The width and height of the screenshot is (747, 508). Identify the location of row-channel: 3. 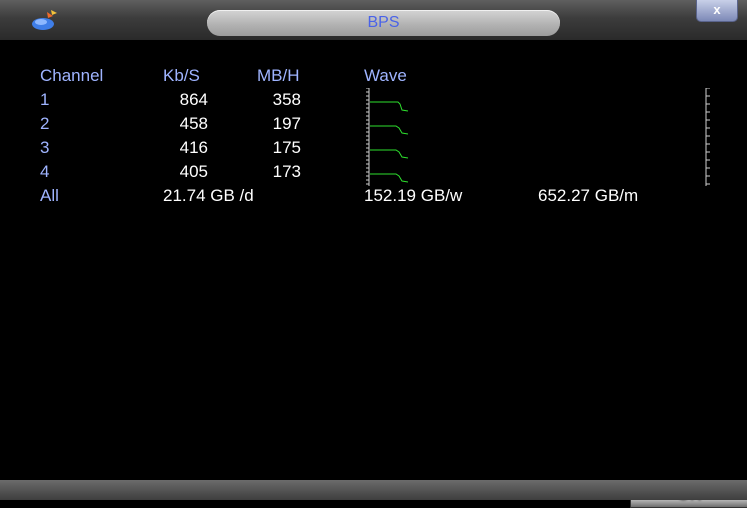
(45, 147).